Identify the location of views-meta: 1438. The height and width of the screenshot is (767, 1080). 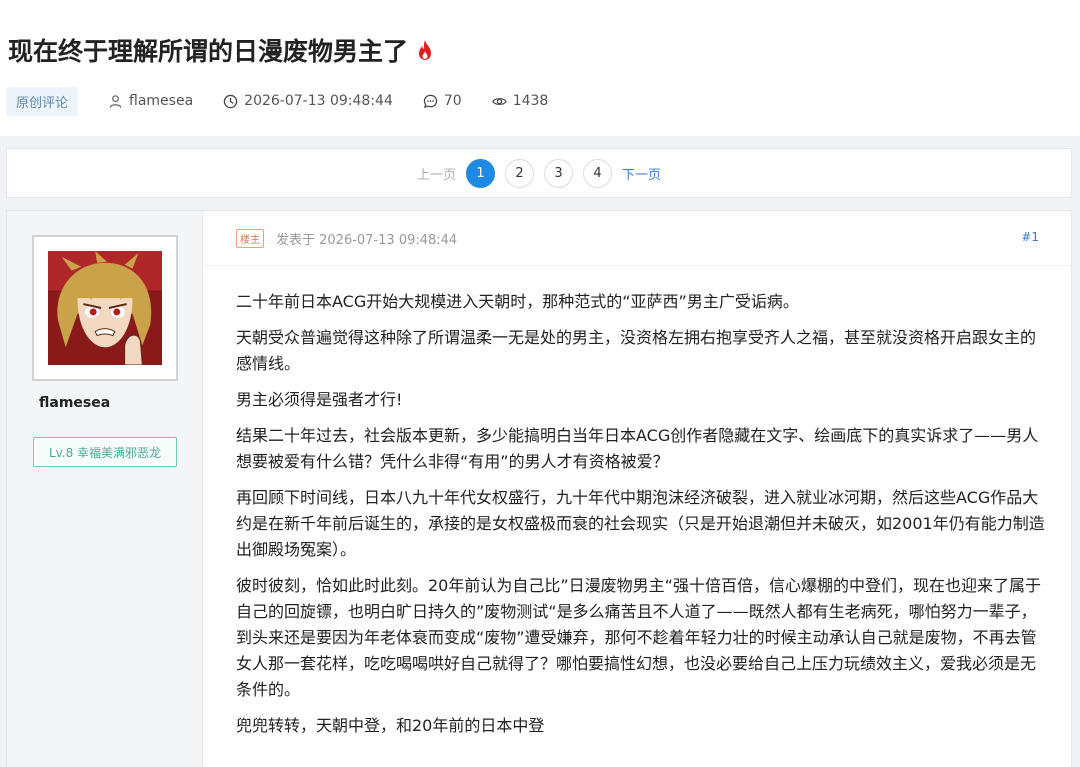
(520, 101).